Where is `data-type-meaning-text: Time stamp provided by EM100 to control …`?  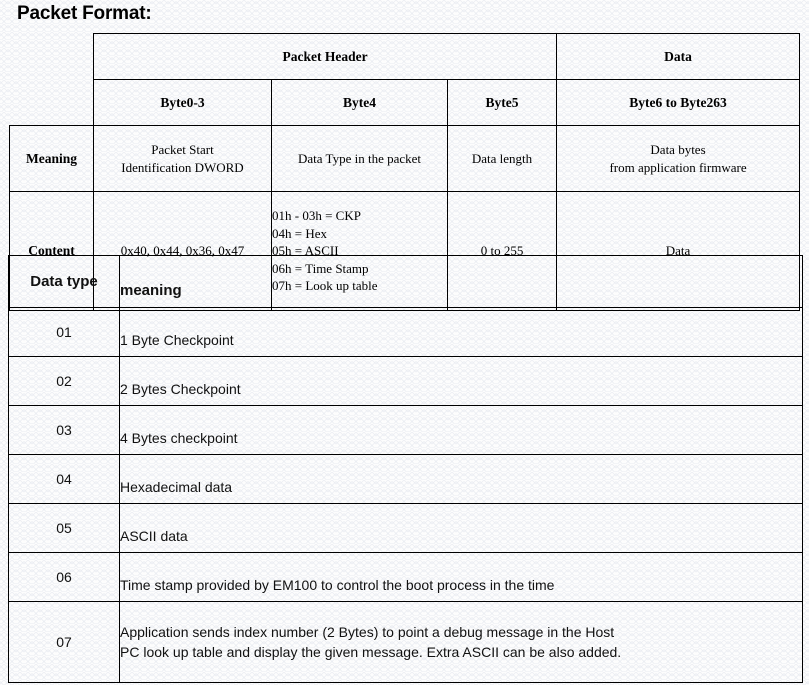
data-type-meaning-text: Time stamp provided by EM100 to control … is located at coordinates (337, 585).